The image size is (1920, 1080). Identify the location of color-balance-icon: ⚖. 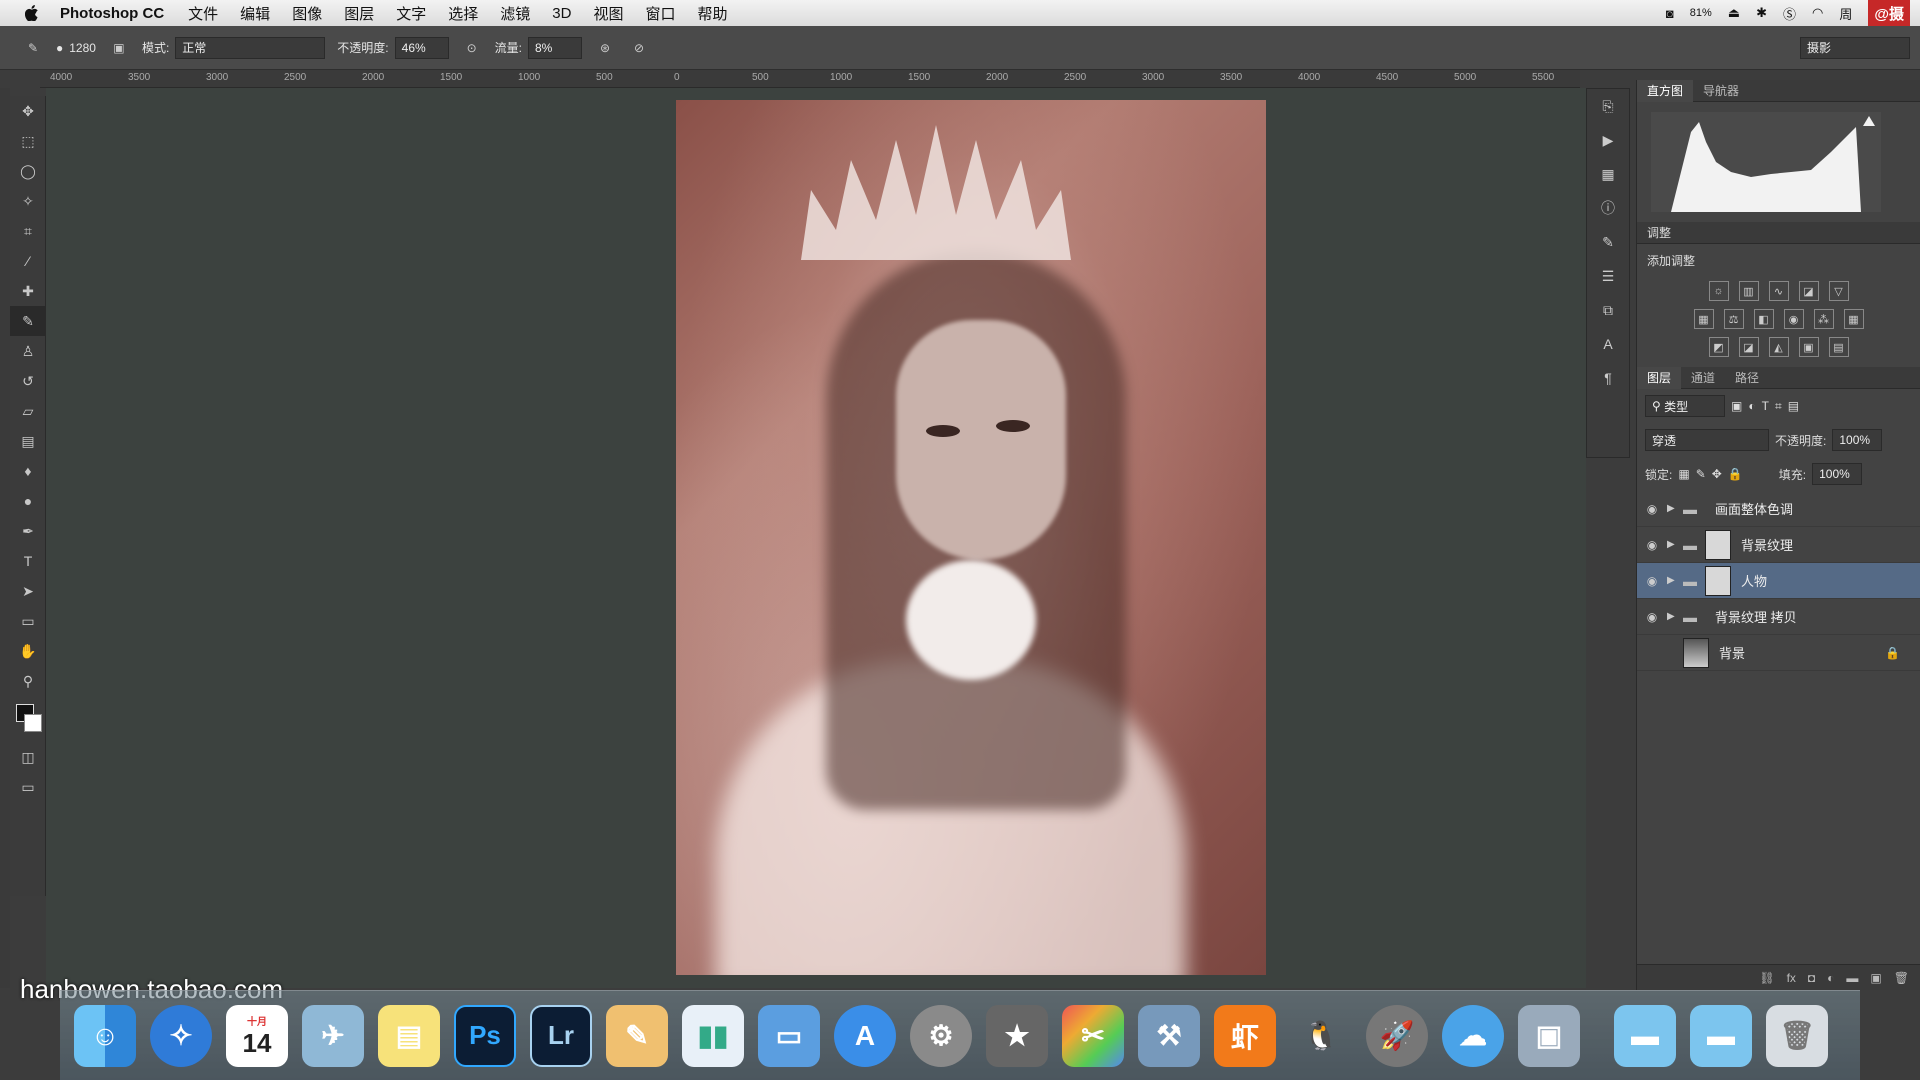
(1733, 319).